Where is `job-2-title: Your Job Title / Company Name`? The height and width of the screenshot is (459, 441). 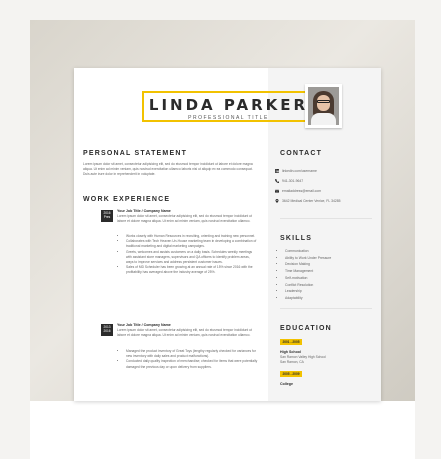 job-2-title: Your Job Title / Company Name is located at coordinates (144, 325).